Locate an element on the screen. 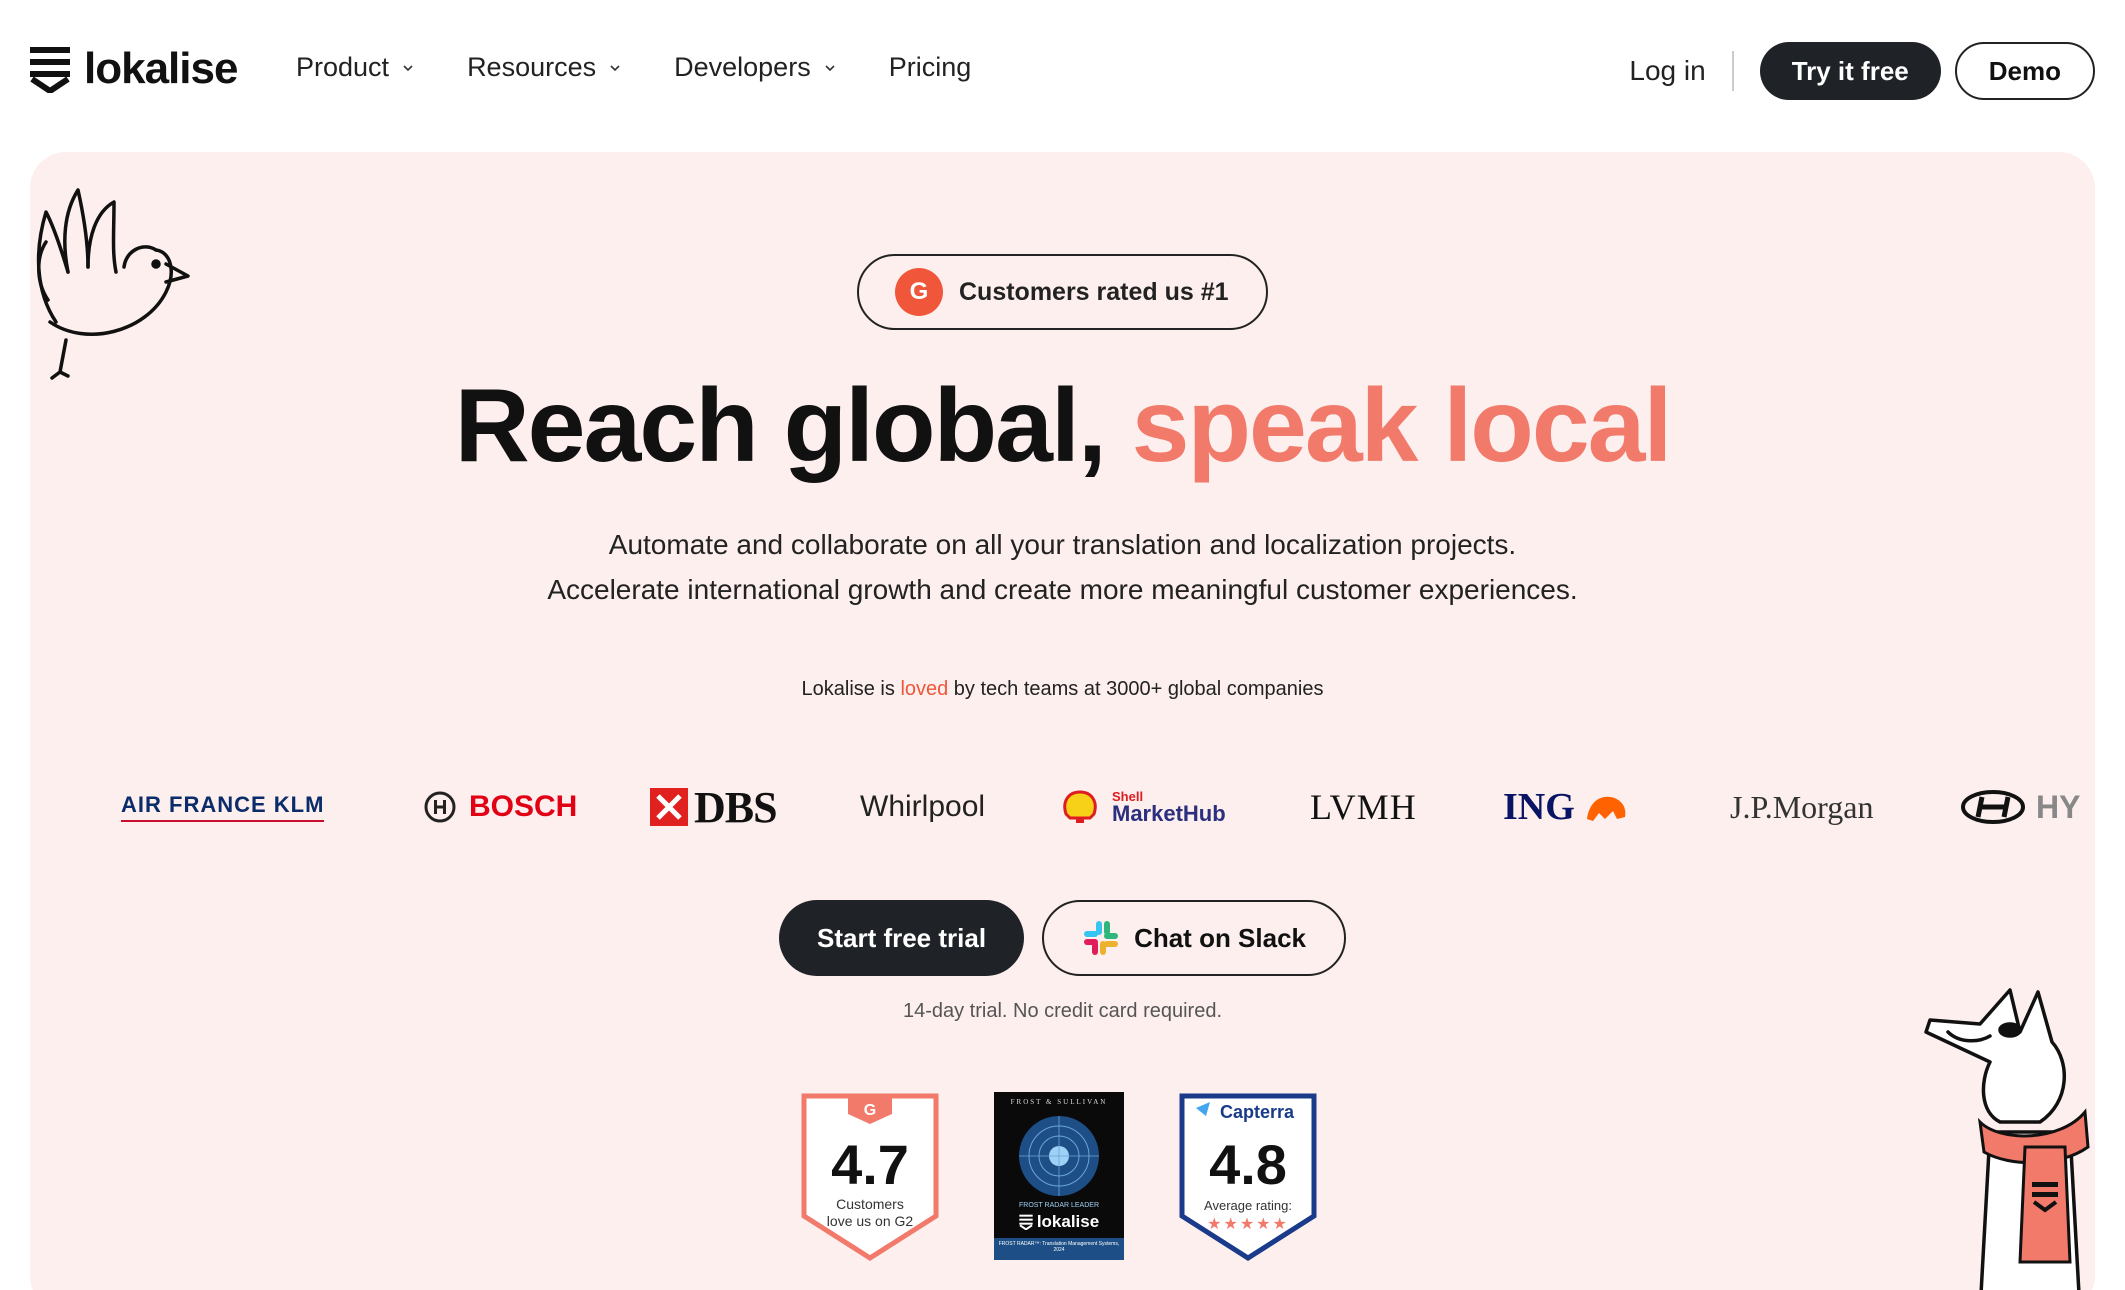 Image resolution: width=2125 pixels, height=1290 pixels. frost-top: FROST & SULLIVAN is located at coordinates (1059, 1102).